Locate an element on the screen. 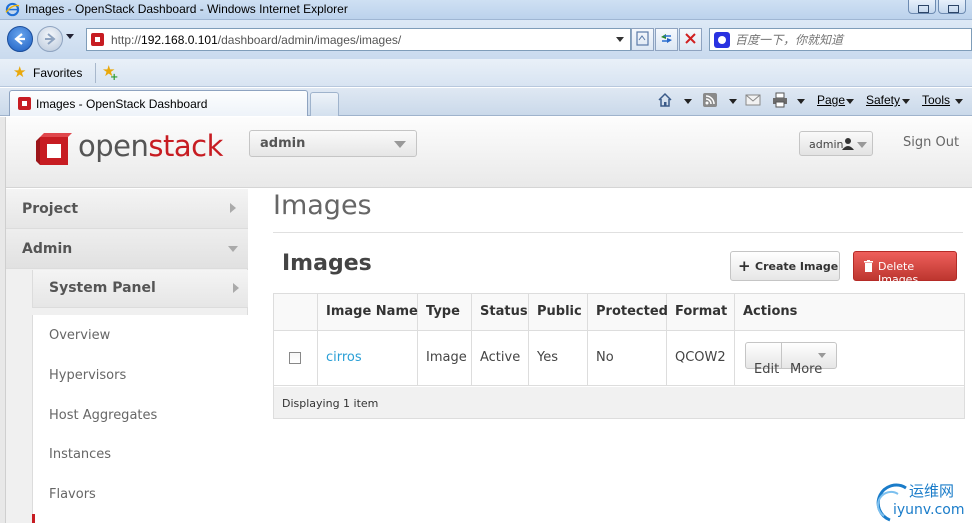 The height and width of the screenshot is (523, 972). forward-button is located at coordinates (50, 39).